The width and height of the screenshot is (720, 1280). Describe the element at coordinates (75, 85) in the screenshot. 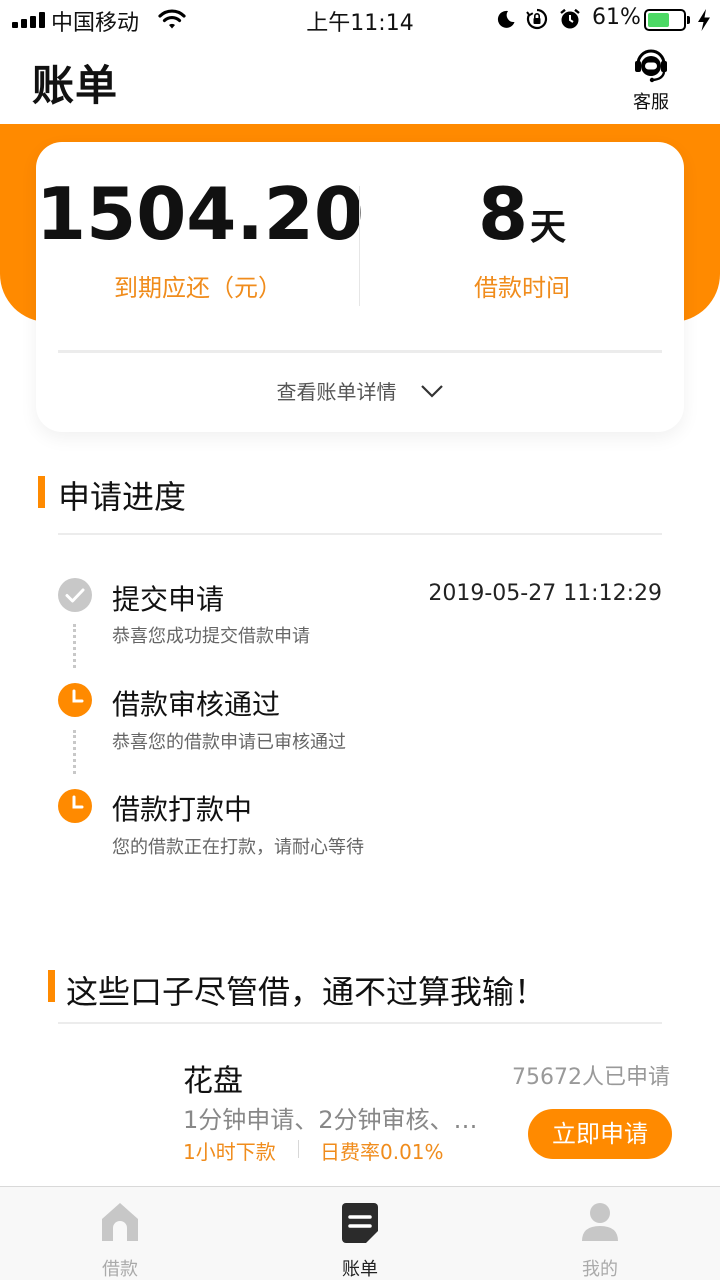

I see `page-title: 账单` at that location.